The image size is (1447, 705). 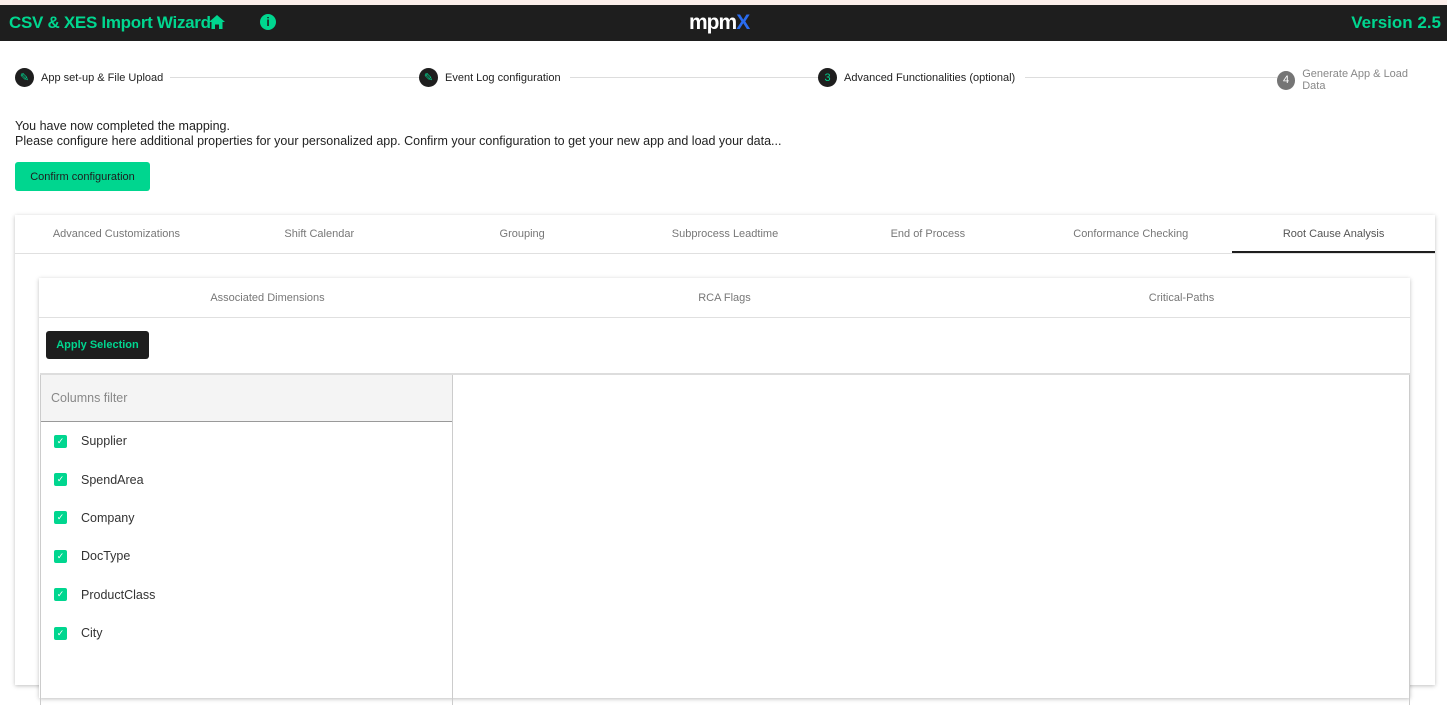 I want to click on tab-grouping: Grouping, so click(x=522, y=234).